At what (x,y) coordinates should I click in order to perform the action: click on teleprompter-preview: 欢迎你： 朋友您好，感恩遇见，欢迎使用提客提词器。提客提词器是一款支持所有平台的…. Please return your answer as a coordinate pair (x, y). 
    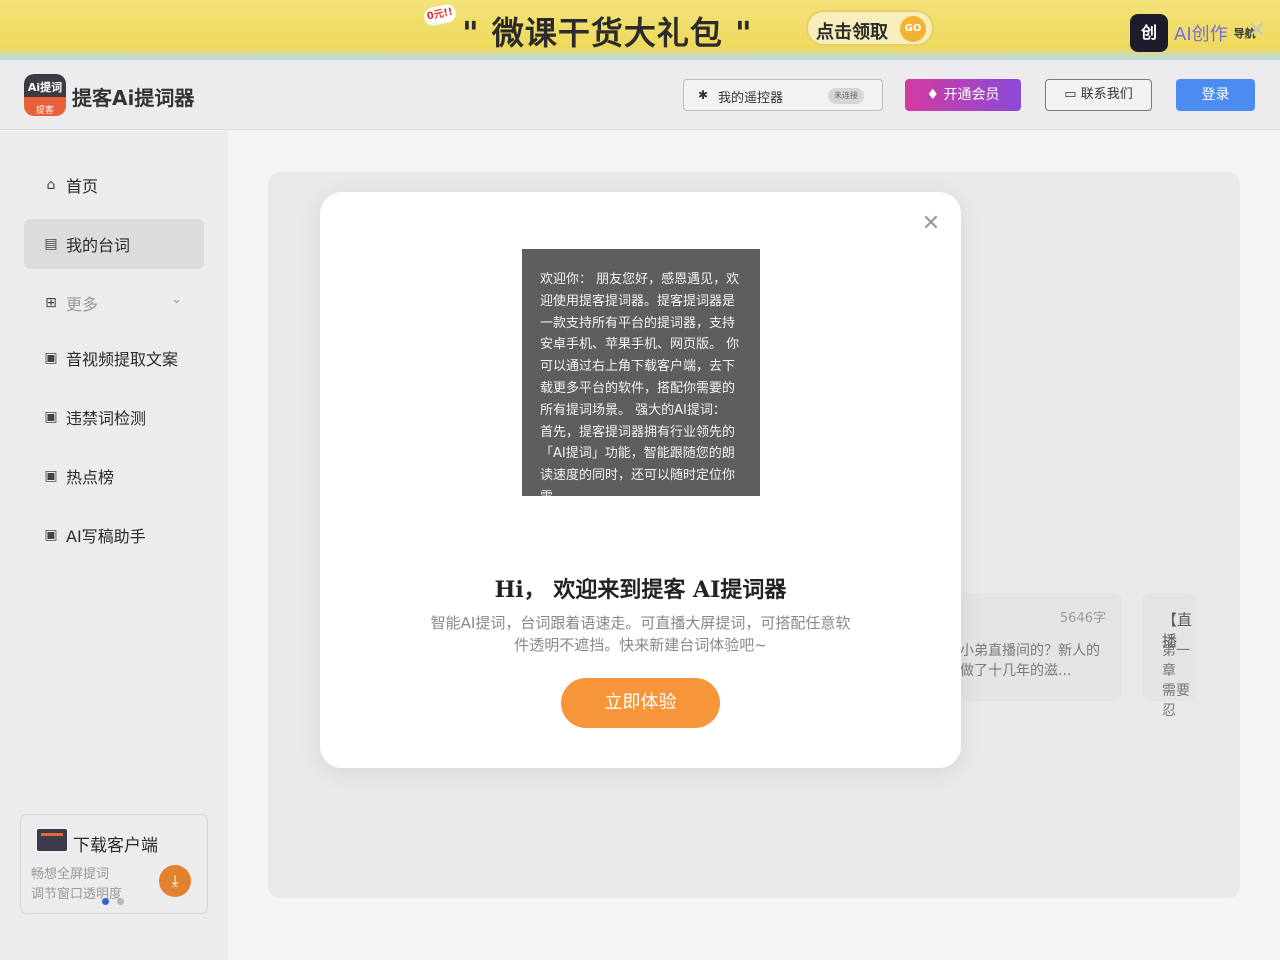
    Looking at the image, I should click on (641, 372).